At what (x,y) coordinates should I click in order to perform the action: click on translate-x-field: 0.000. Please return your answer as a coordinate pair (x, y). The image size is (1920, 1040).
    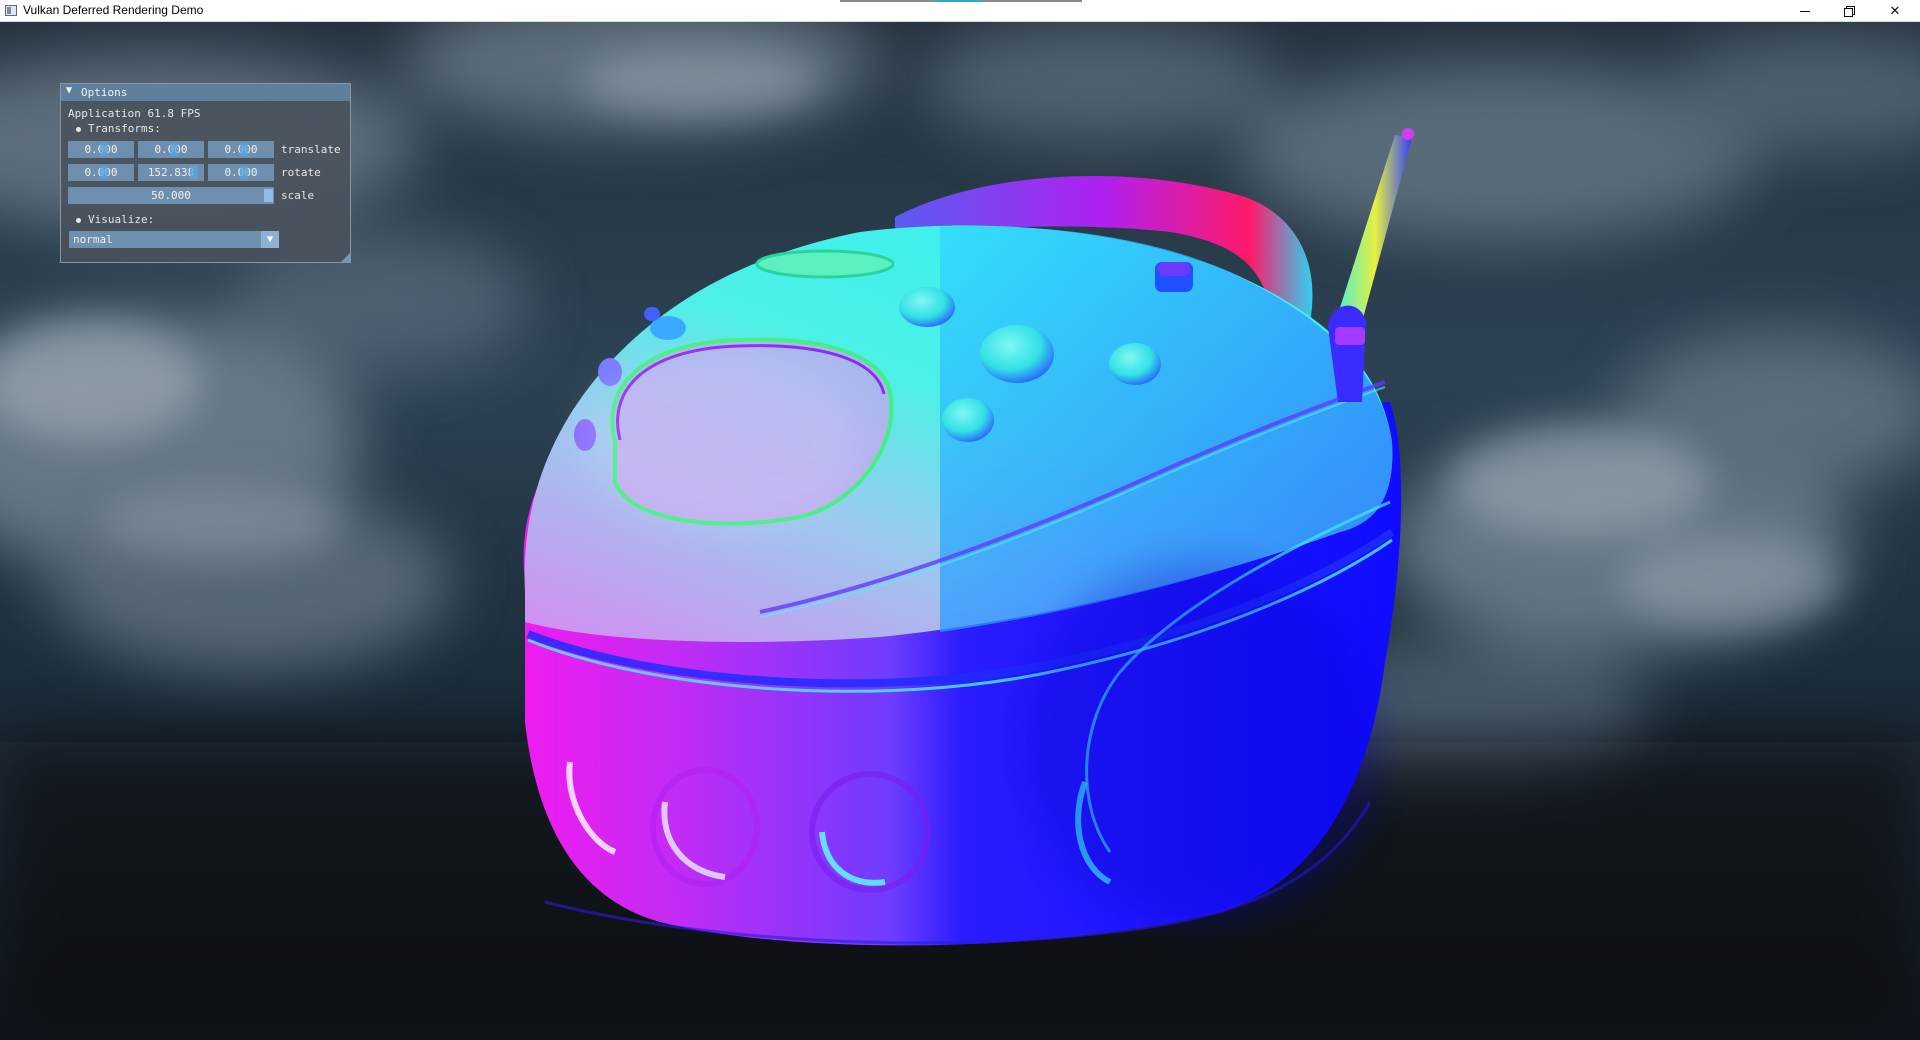
    Looking at the image, I should click on (101, 149).